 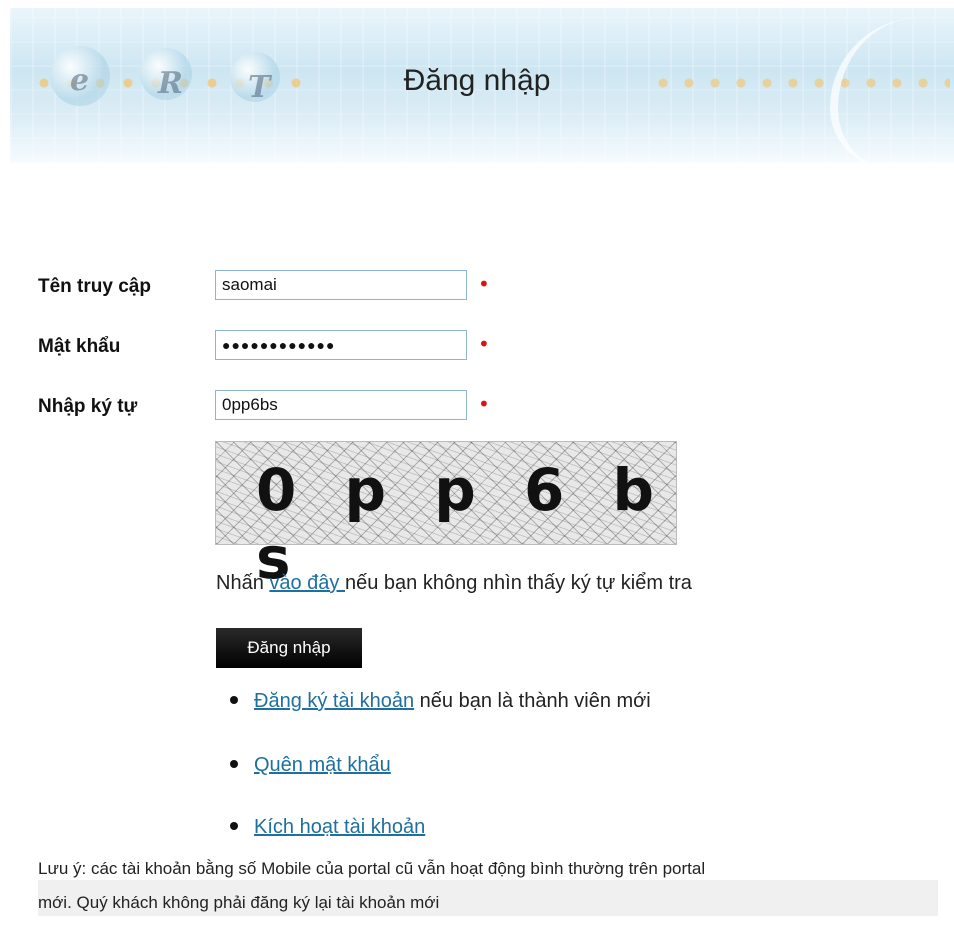 What do you see at coordinates (341, 405) in the screenshot?
I see `captcha-input: 0pp6bs` at bounding box center [341, 405].